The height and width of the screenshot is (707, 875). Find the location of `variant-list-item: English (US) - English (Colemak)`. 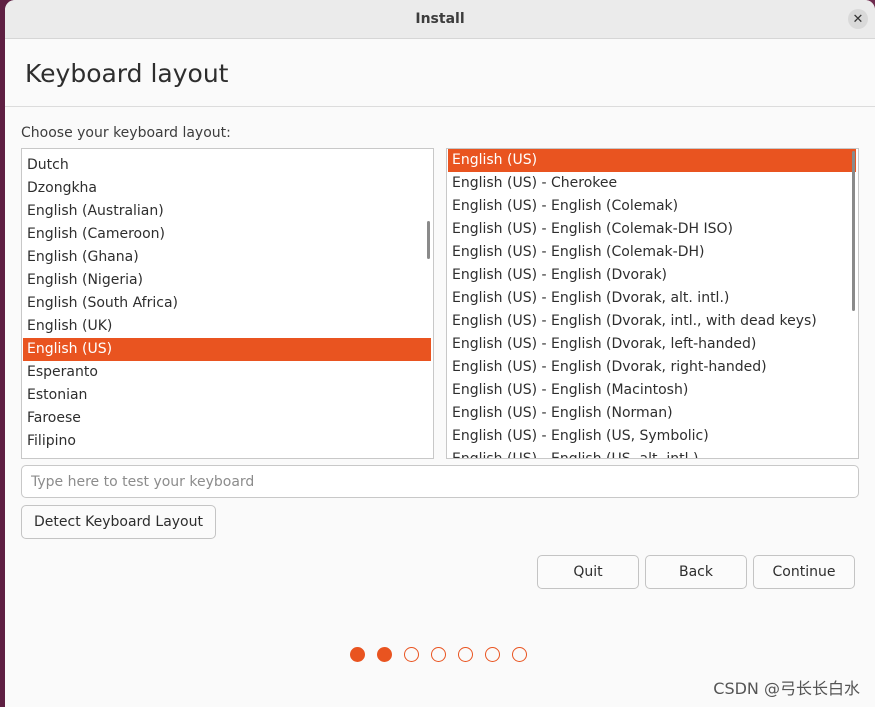

variant-list-item: English (US) - English (Colemak) is located at coordinates (652, 206).